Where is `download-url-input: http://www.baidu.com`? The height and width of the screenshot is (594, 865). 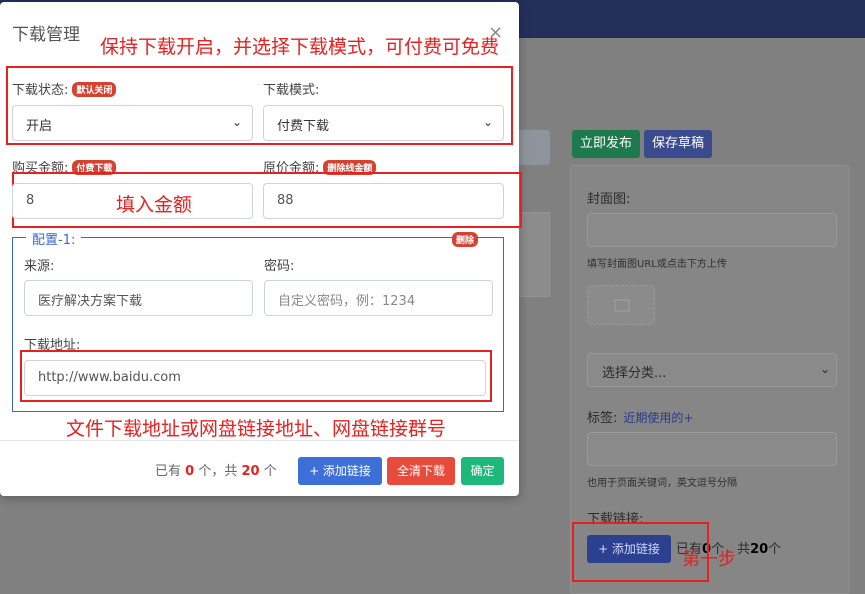
download-url-input: http://www.baidu.com is located at coordinates (255, 378).